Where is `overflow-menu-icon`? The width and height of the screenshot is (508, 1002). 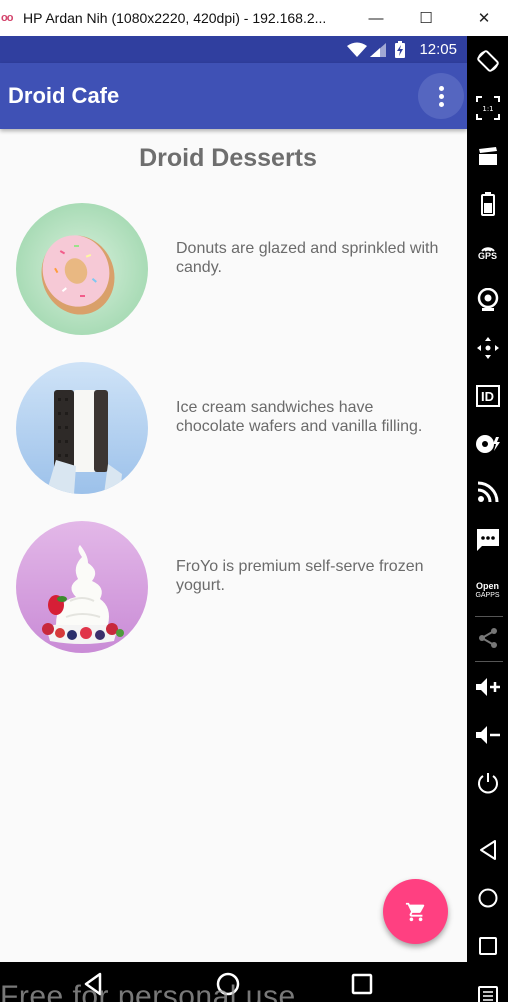 overflow-menu-icon is located at coordinates (441, 88).